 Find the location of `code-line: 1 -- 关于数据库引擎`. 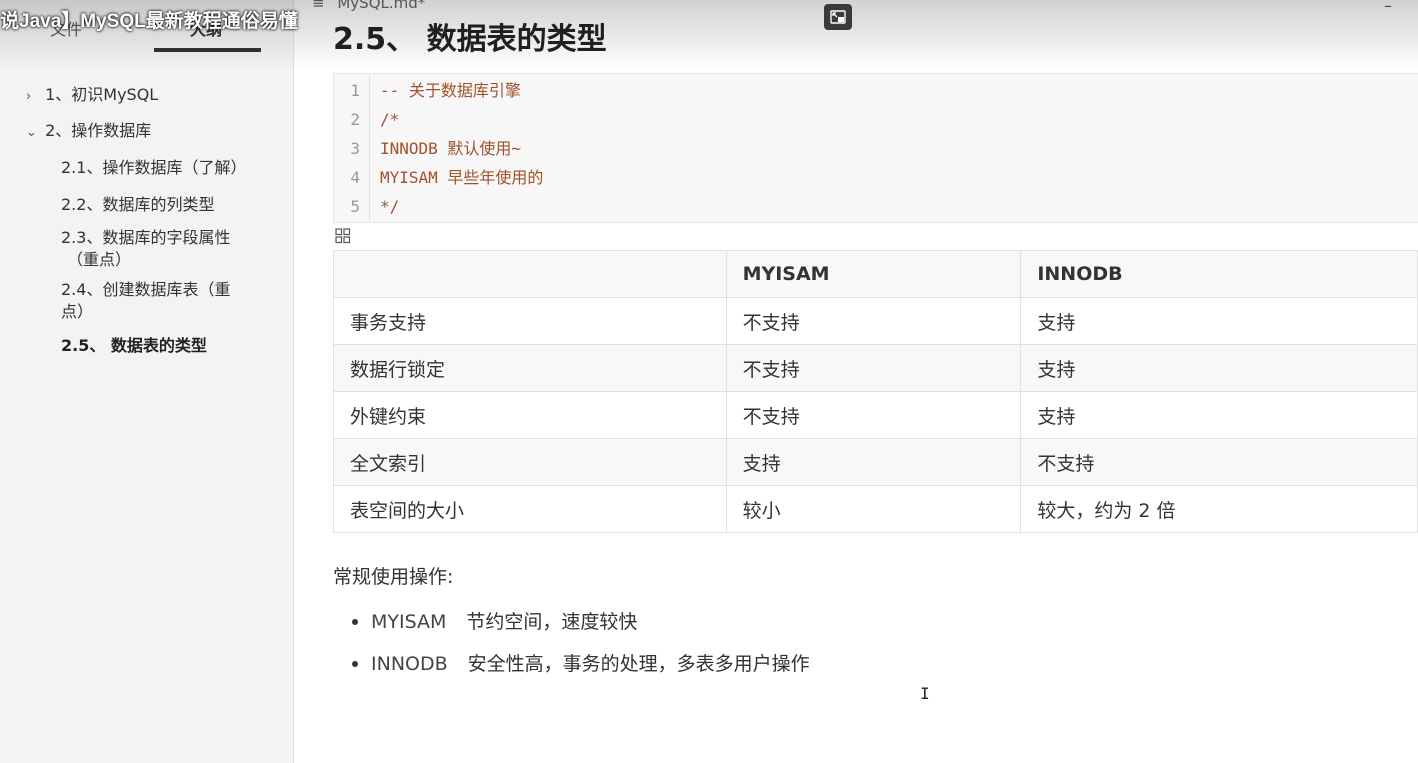

code-line: 1 -- 关于数据库引擎 is located at coordinates (874, 90).